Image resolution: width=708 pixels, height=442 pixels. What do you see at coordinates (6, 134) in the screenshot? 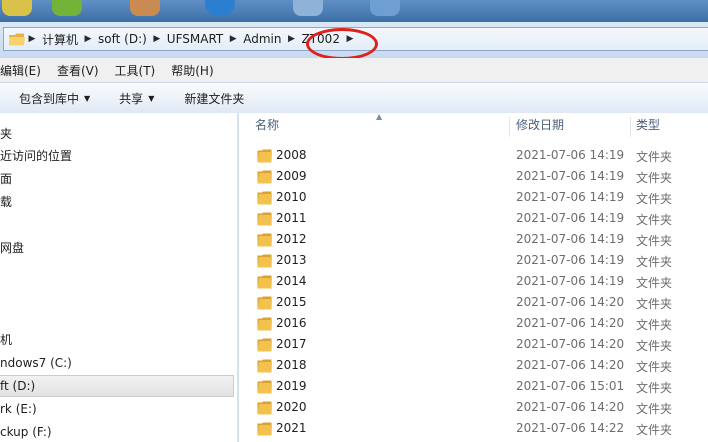
I see `nav-item-favorites: 夹` at bounding box center [6, 134].